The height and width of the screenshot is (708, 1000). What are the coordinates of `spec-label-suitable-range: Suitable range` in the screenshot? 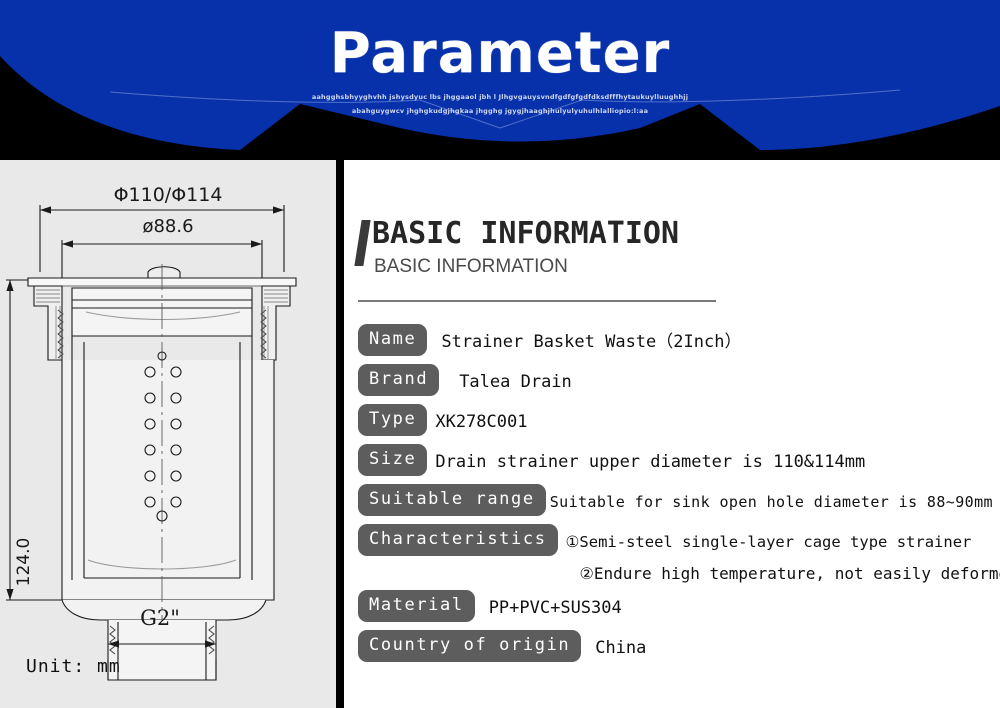 It's located at (452, 500).